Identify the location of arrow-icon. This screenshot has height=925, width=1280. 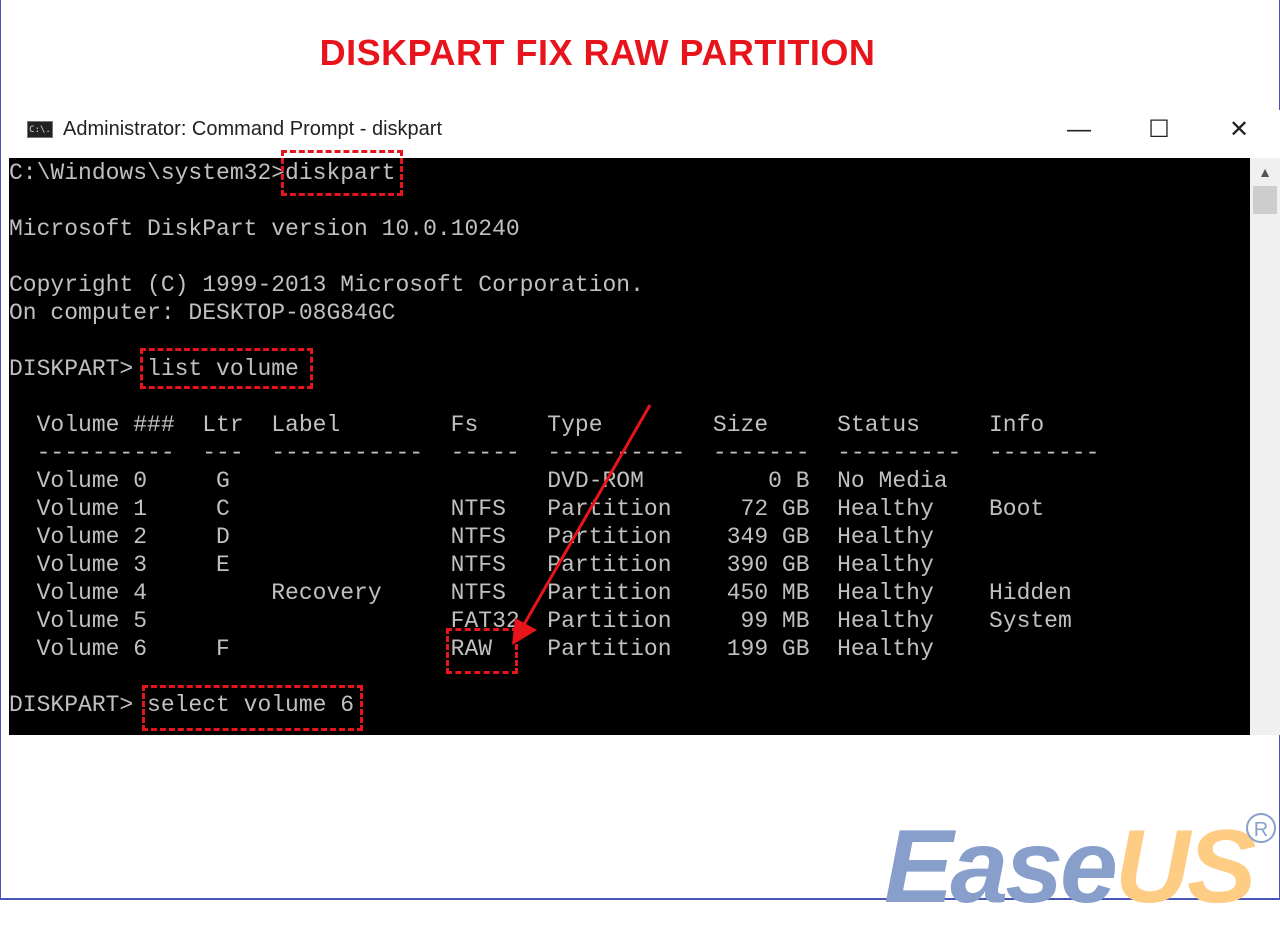
(582, 524).